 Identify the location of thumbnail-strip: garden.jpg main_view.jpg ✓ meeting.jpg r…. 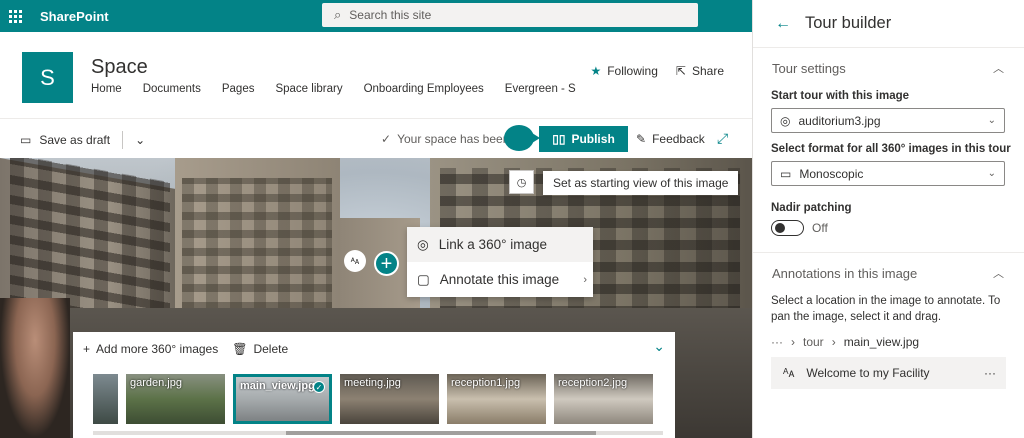
(378, 400).